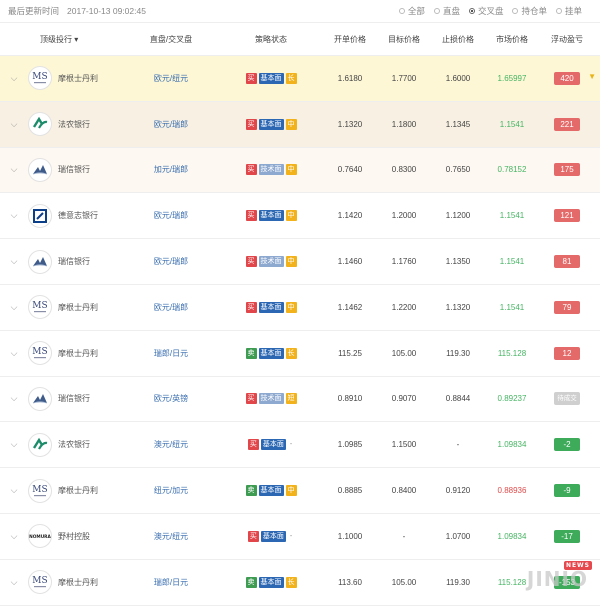 The width and height of the screenshot is (600, 606). What do you see at coordinates (300, 445) in the screenshot?
I see `table-row: ⌵ 法农银行 澳元/纽元买基本面 -1.0985 1.1500-1.09834 -2` at bounding box center [300, 445].